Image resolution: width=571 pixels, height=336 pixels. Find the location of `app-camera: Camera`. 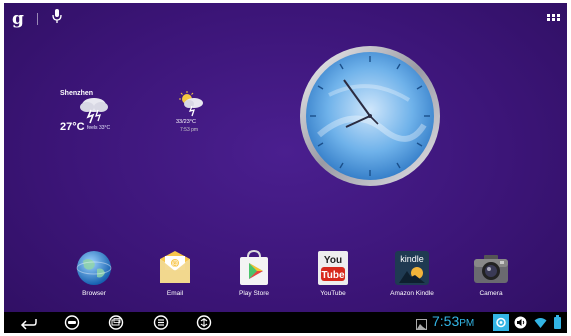

app-camera: Camera is located at coordinates (491, 273).